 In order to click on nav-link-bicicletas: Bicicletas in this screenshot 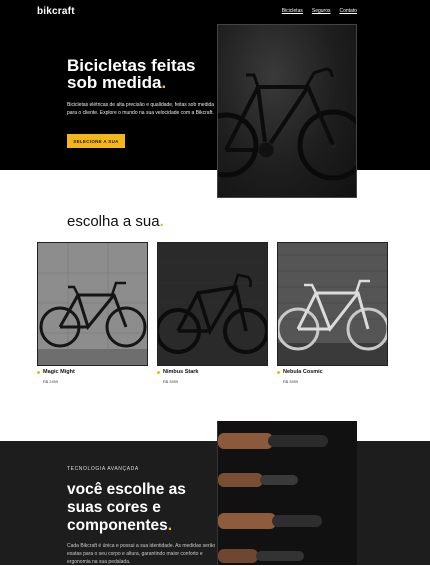, I will do `click(292, 11)`.